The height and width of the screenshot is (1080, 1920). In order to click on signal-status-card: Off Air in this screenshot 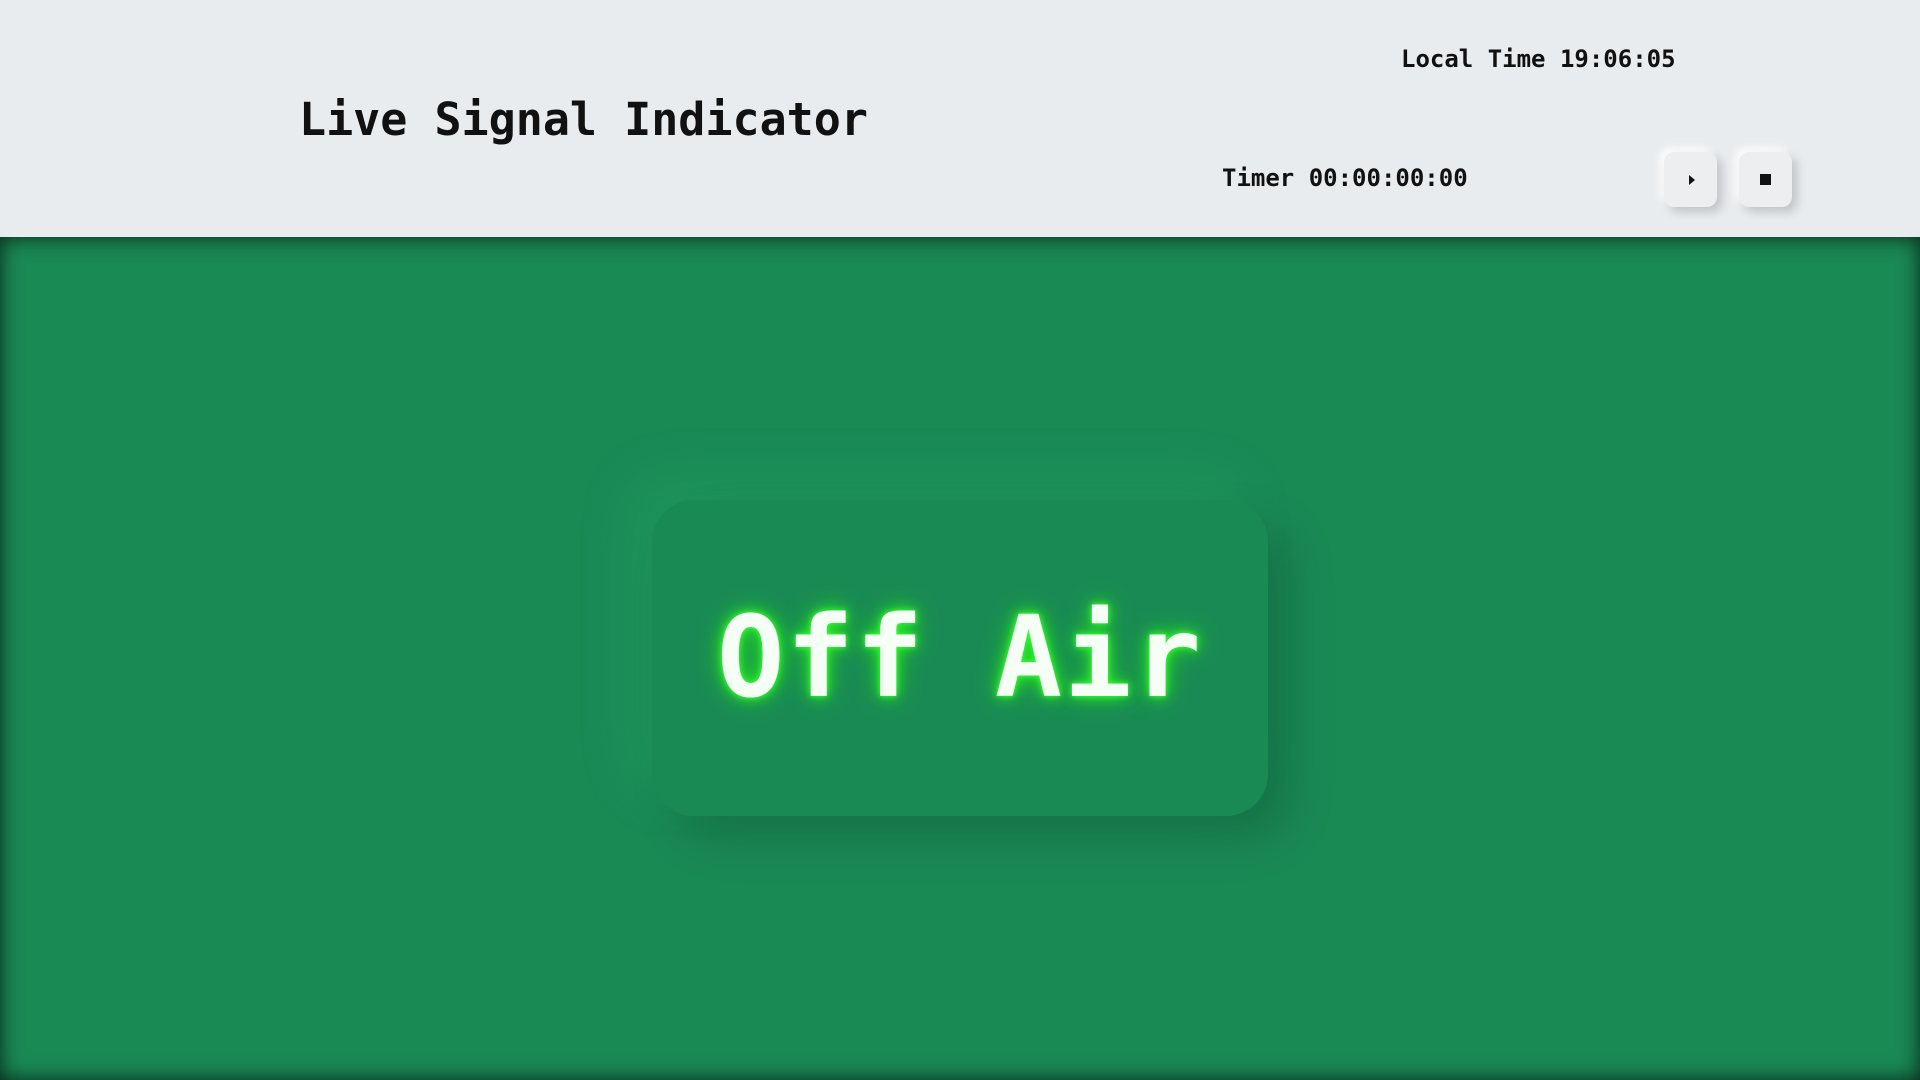, I will do `click(960, 658)`.